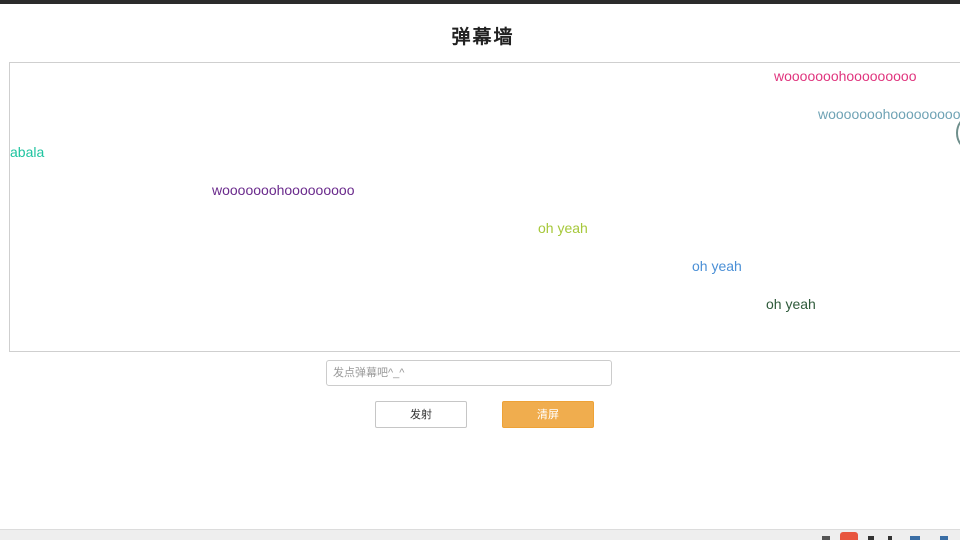 The image size is (960, 540). I want to click on page-title: 弹幕墙, so click(483, 37).